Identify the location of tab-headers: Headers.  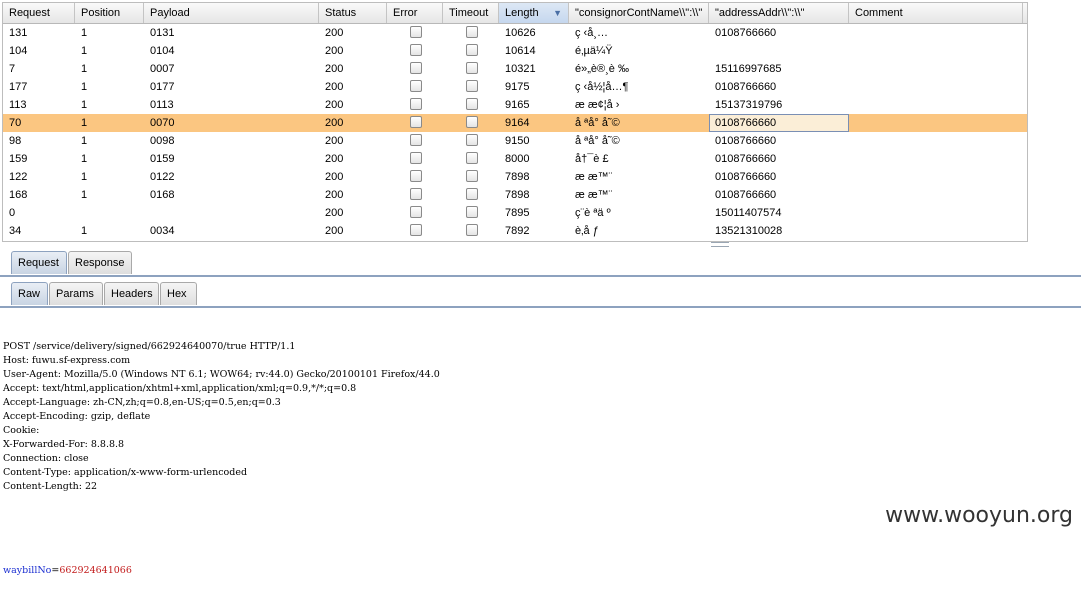
(131, 293).